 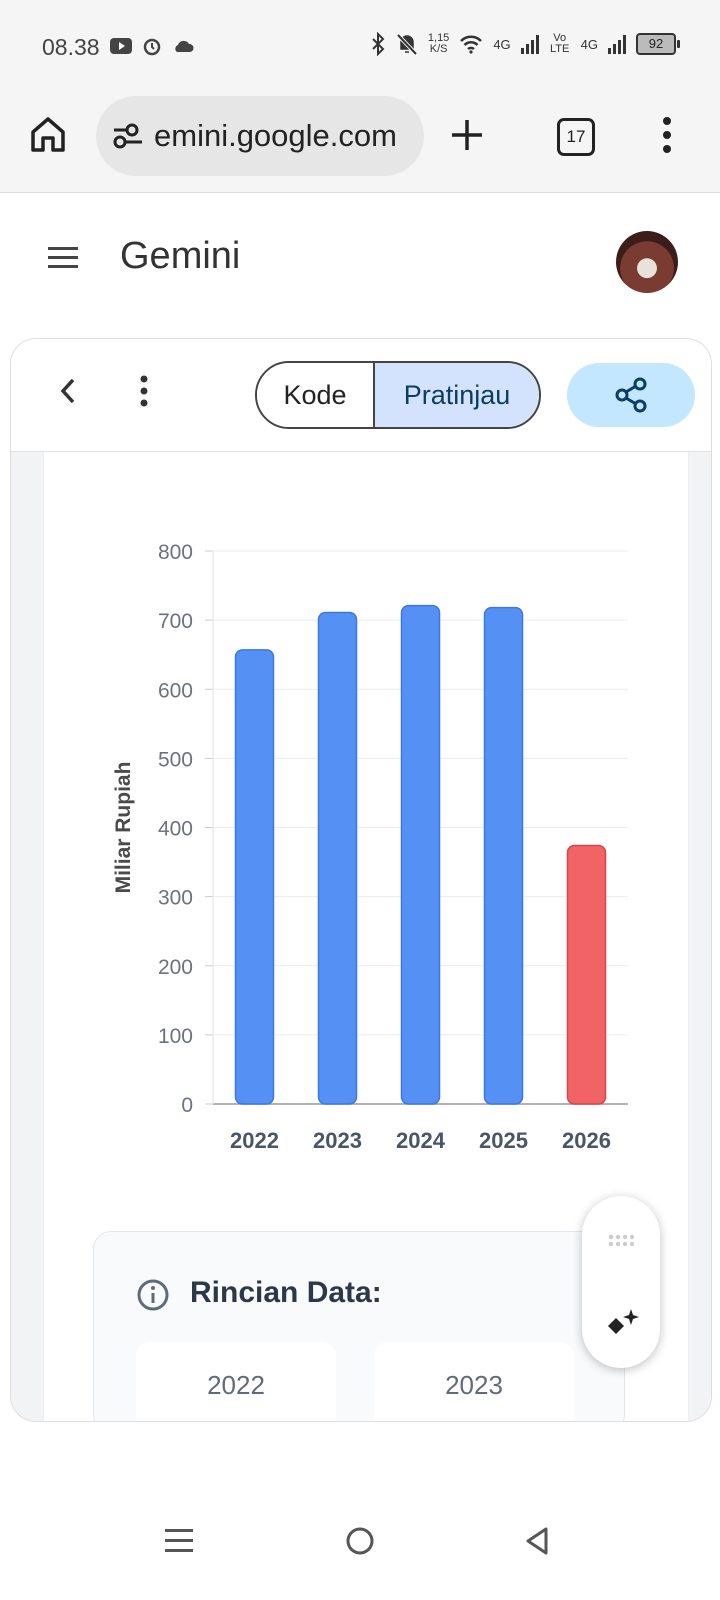 What do you see at coordinates (175, 759) in the screenshot?
I see `y-tick-label: 500` at bounding box center [175, 759].